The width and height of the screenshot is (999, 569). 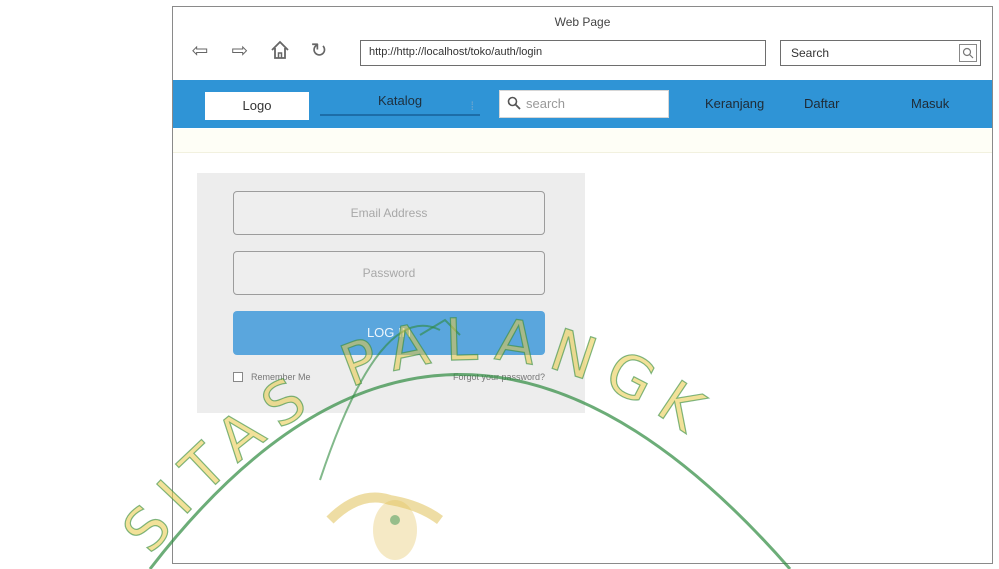 I want to click on katalog-dropdown: Katalog ⁞, so click(x=400, y=102).